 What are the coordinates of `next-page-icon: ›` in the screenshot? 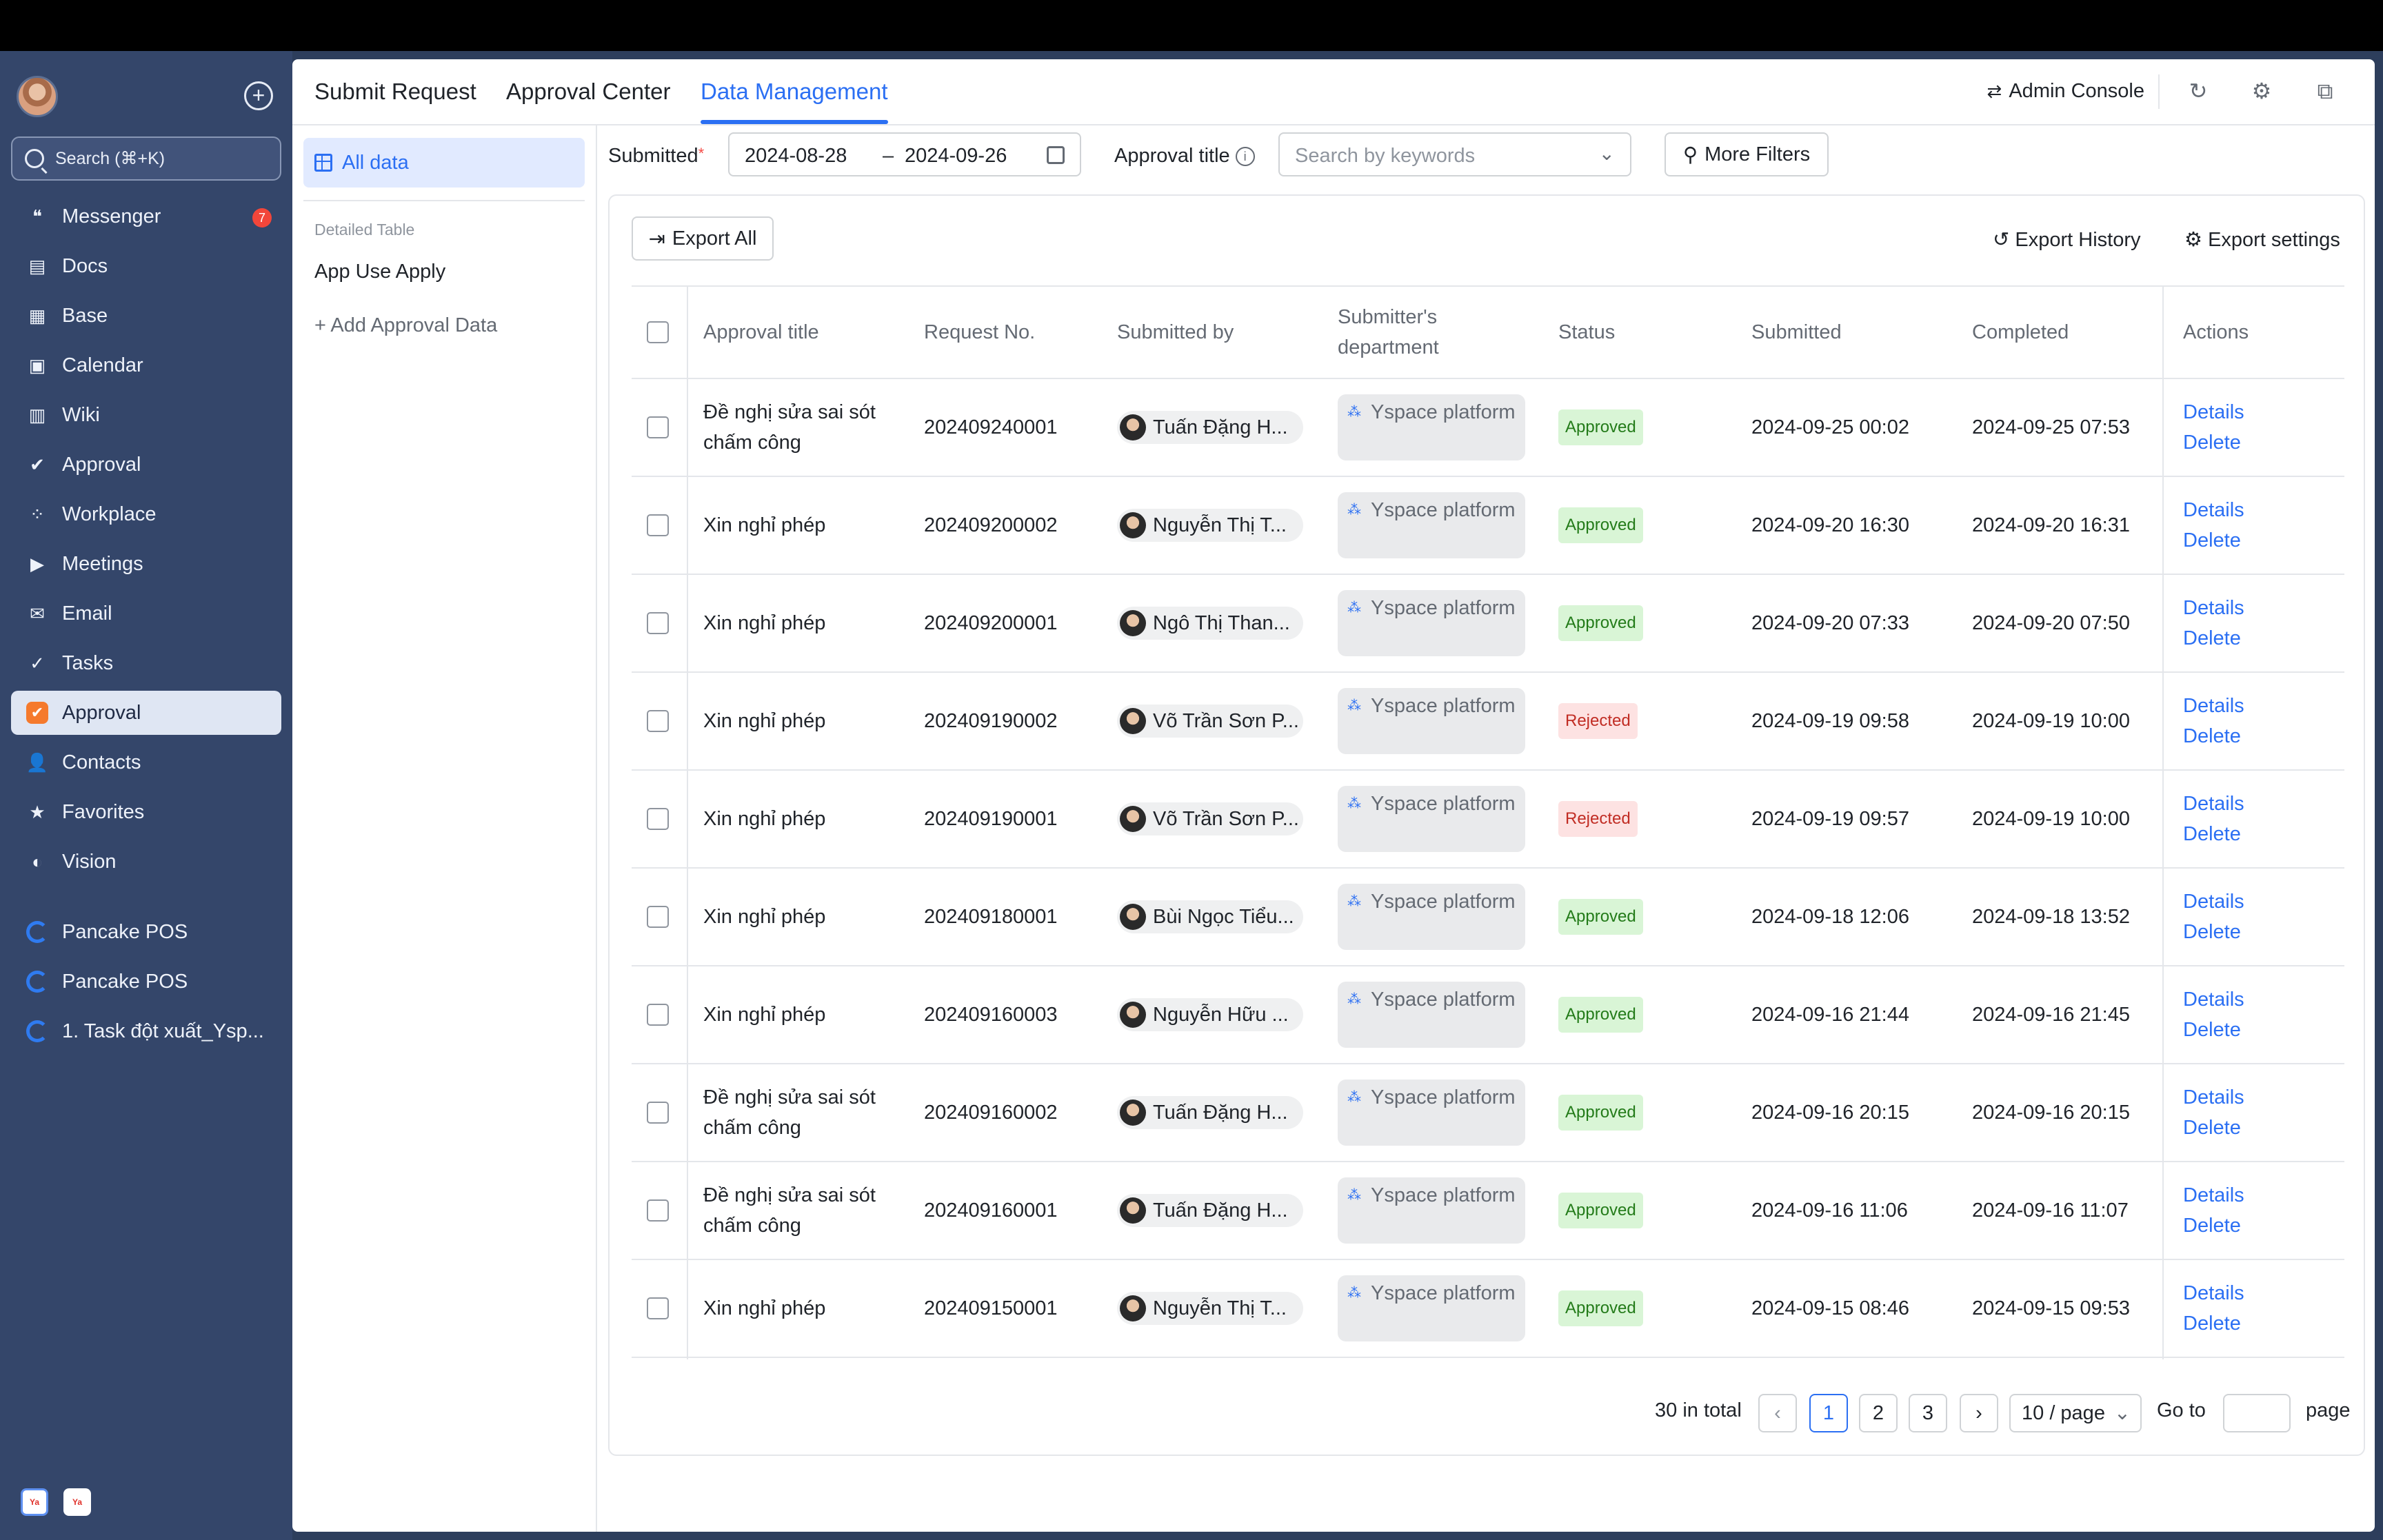 It's located at (1979, 1413).